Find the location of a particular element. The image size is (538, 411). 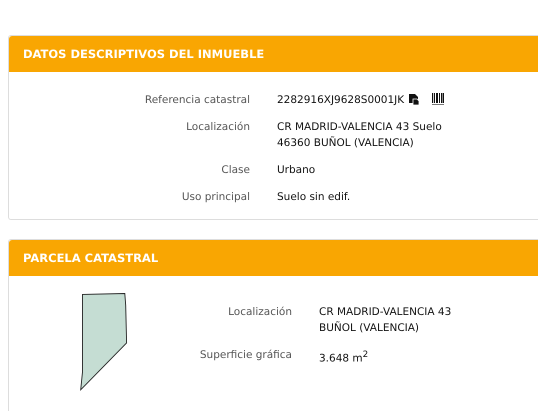

field-value: 3.648 m$^{2}$ is located at coordinates (343, 357).